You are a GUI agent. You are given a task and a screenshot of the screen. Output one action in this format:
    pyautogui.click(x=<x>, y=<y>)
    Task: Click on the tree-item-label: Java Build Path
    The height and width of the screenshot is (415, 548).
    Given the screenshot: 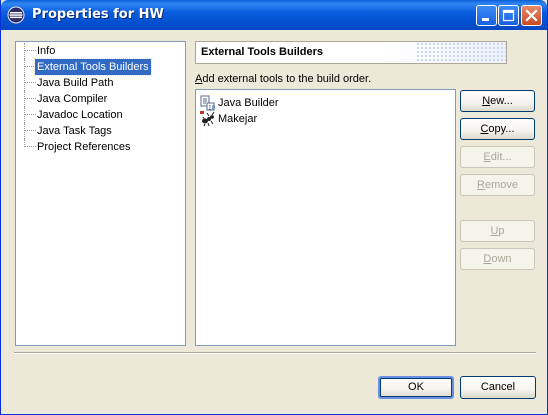 What is the action you would take?
    pyautogui.click(x=75, y=83)
    